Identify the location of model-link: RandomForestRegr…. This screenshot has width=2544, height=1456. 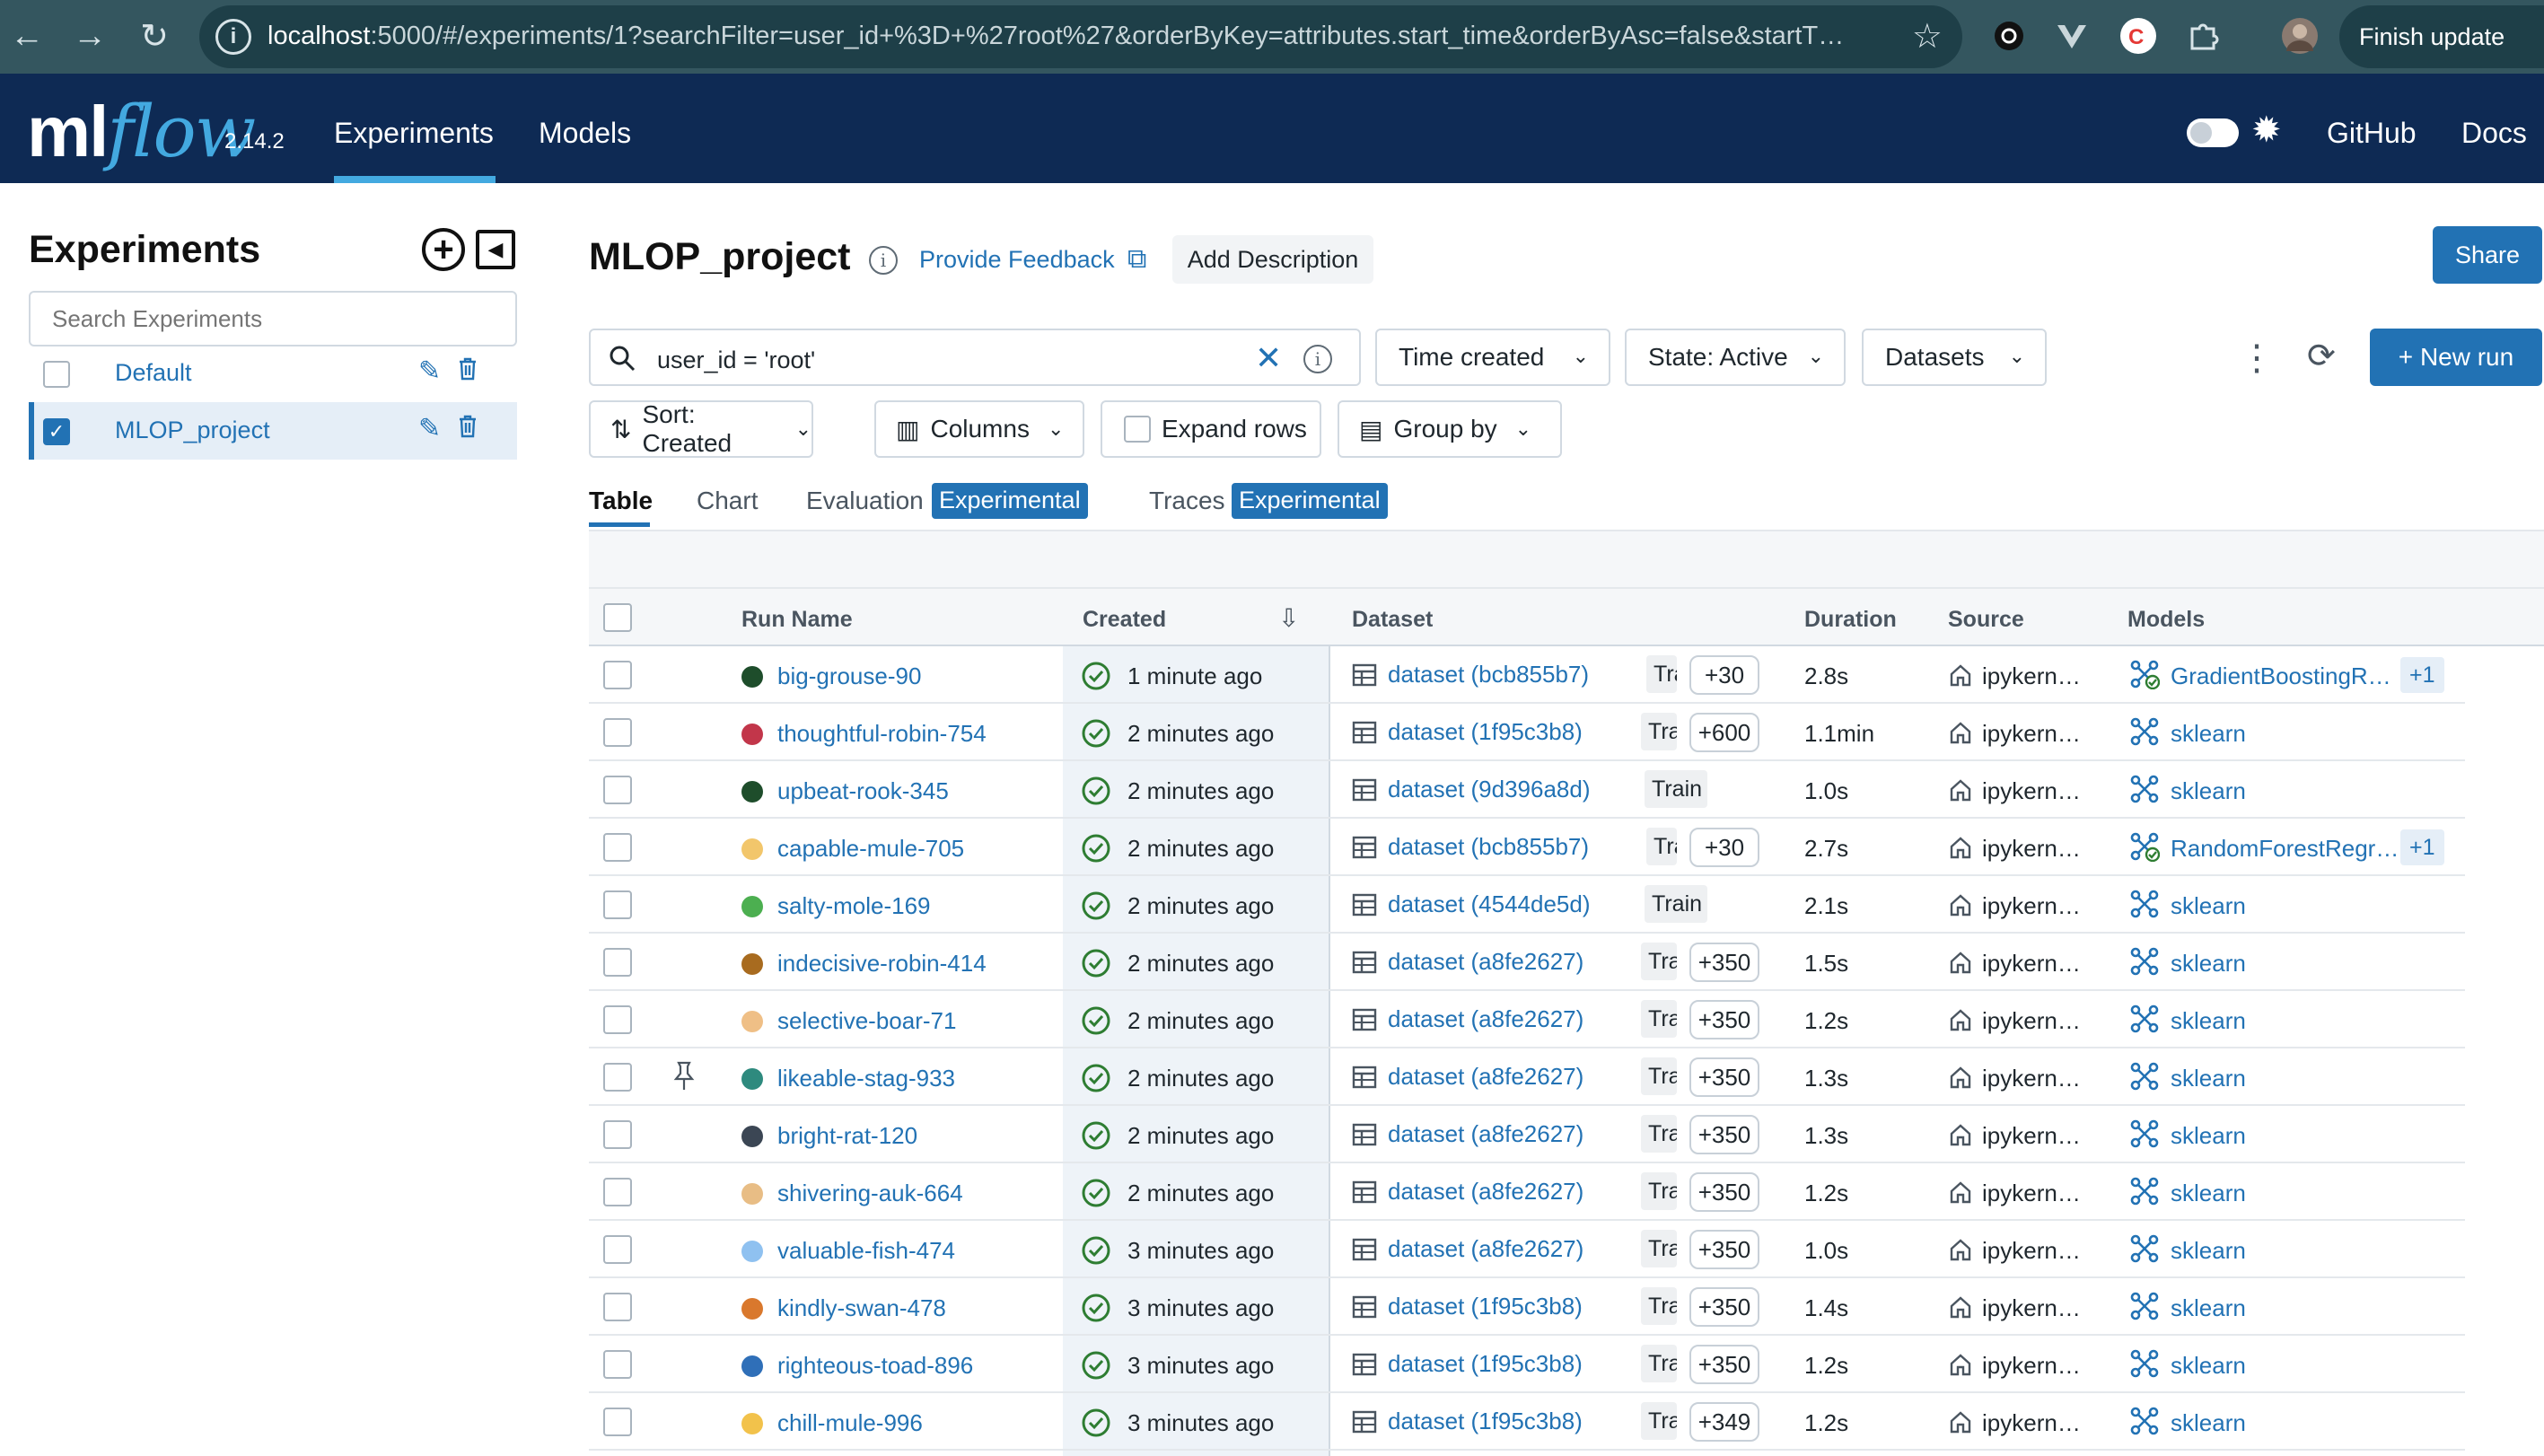
(2285, 849).